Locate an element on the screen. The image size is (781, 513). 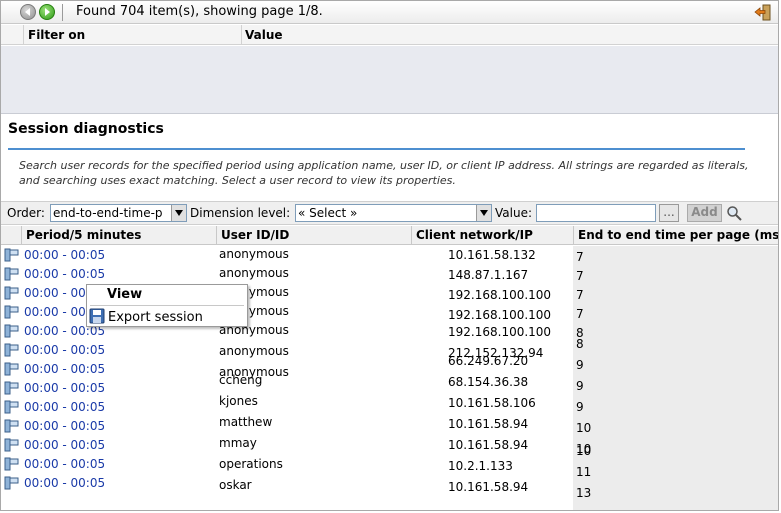
value-header: Value is located at coordinates (264, 35).